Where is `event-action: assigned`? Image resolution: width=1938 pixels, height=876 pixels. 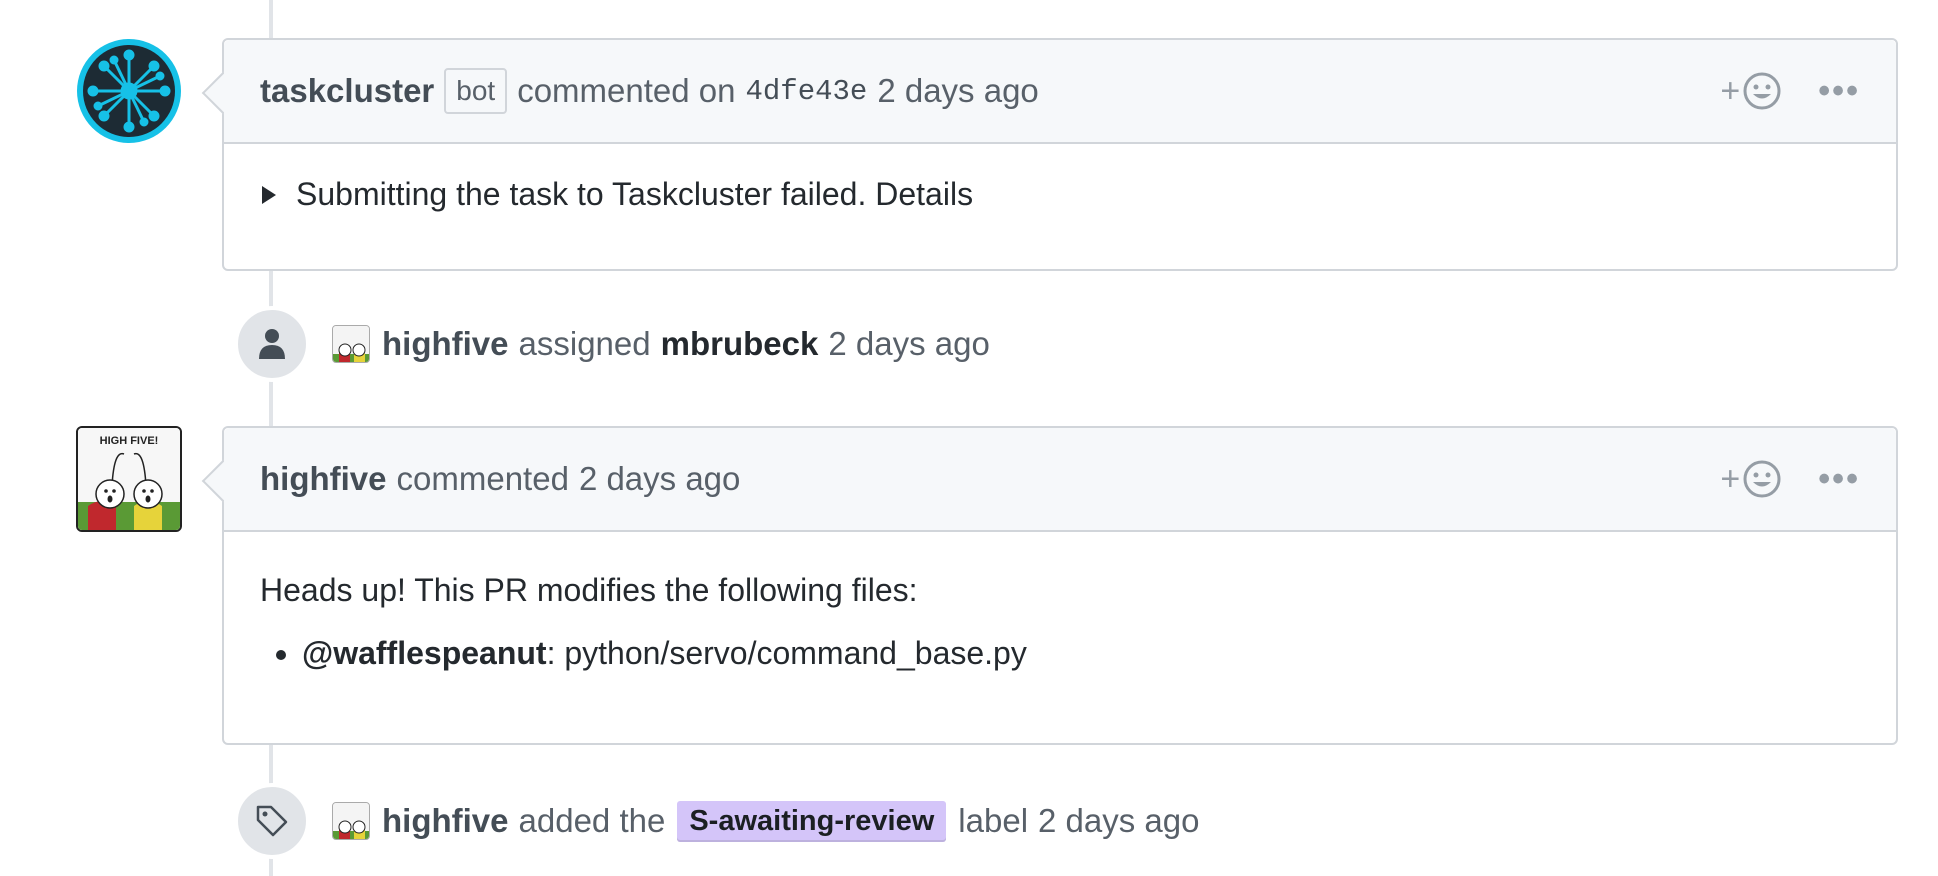 event-action: assigned is located at coordinates (584, 343).